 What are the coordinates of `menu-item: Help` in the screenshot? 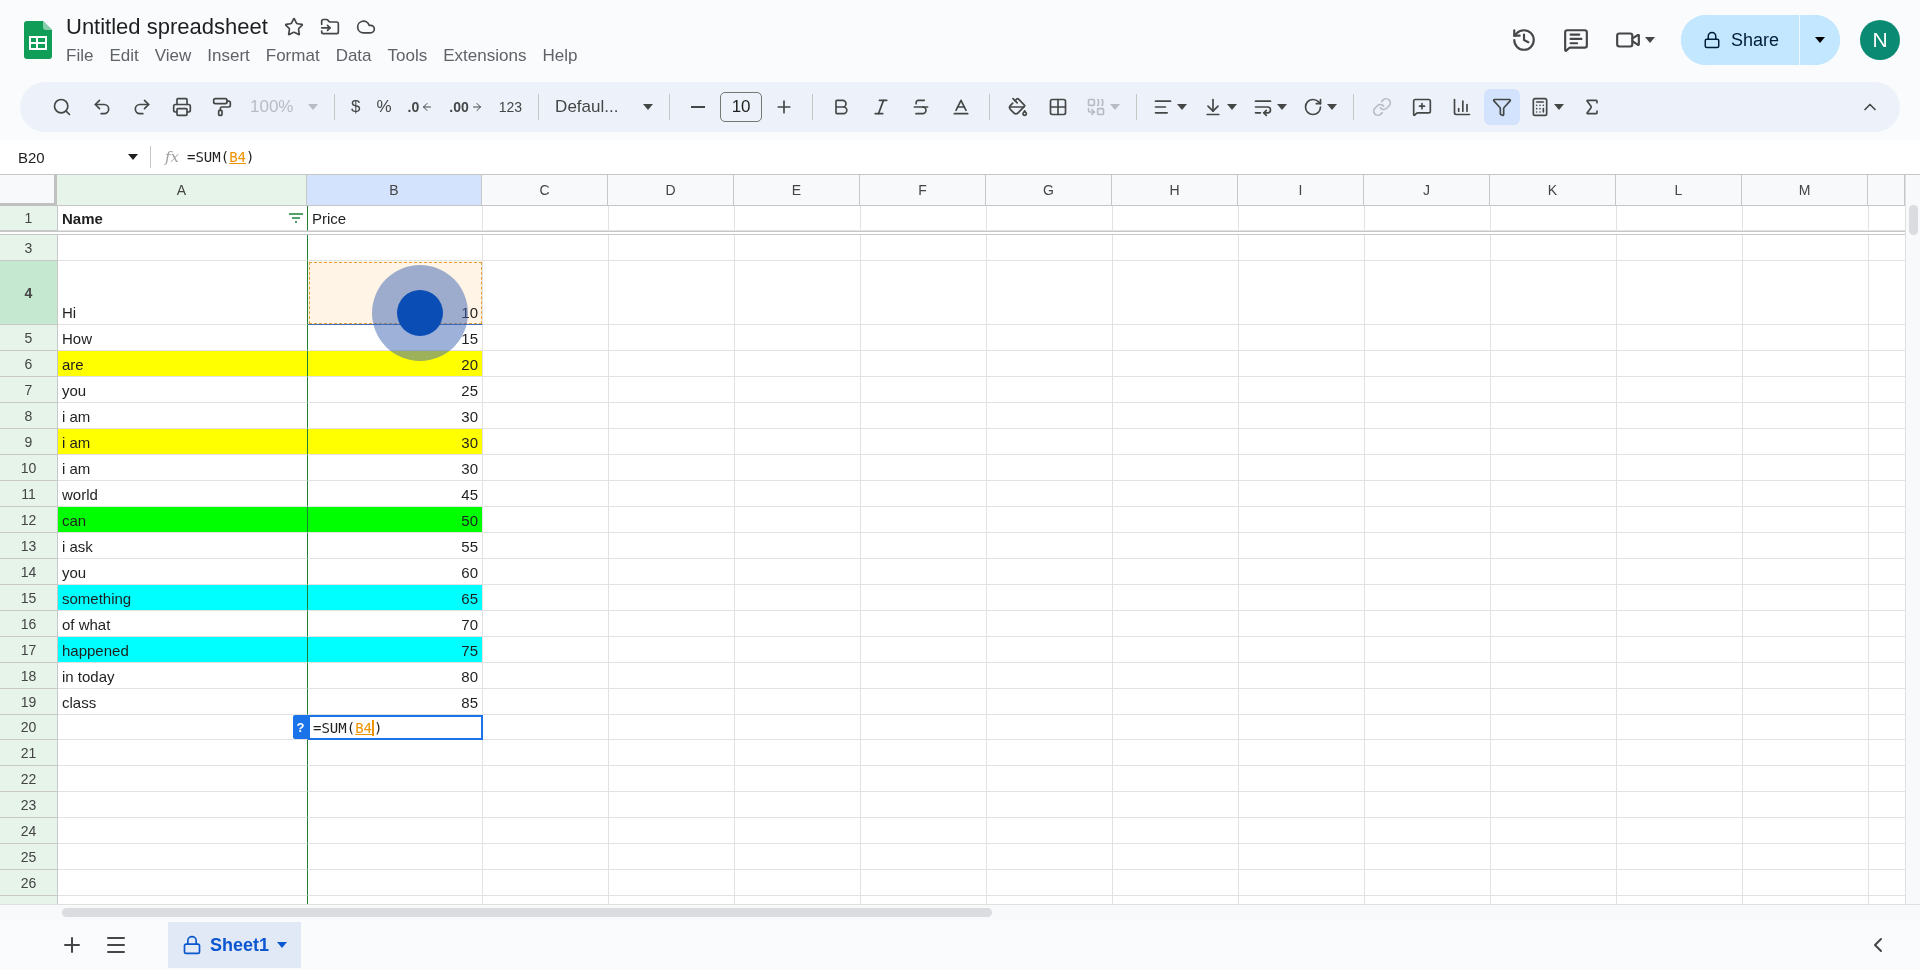 It's located at (560, 56).